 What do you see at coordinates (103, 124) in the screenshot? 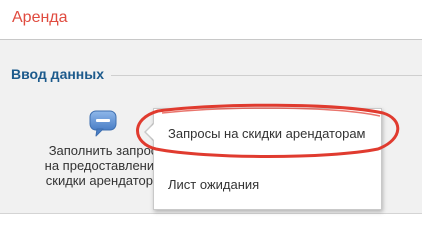
I see `speech-bubble-icon` at bounding box center [103, 124].